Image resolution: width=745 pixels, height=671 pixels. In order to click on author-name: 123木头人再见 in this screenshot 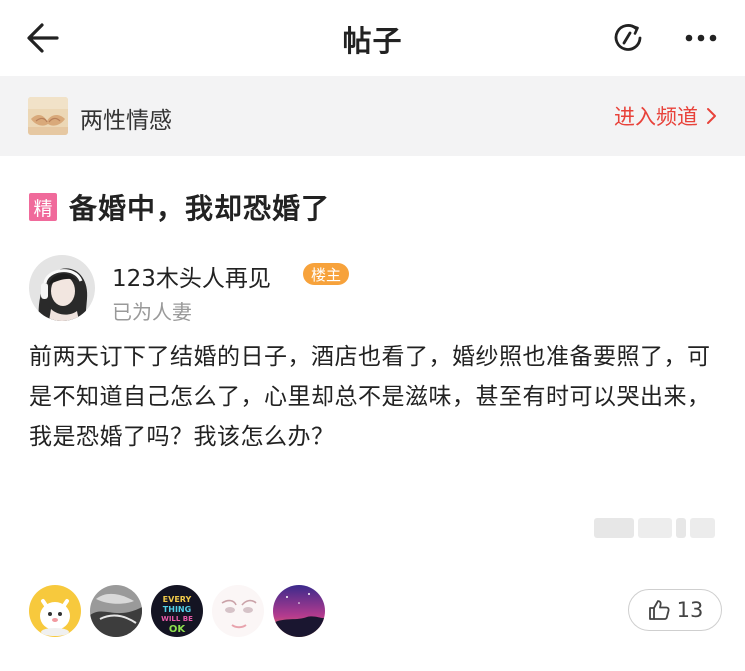, I will do `click(191, 276)`.